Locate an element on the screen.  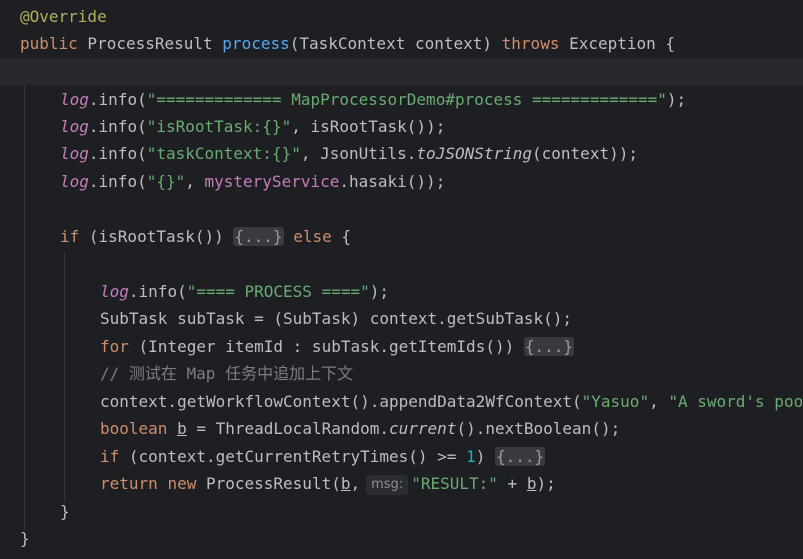
keyword: public is located at coordinates (49, 43).